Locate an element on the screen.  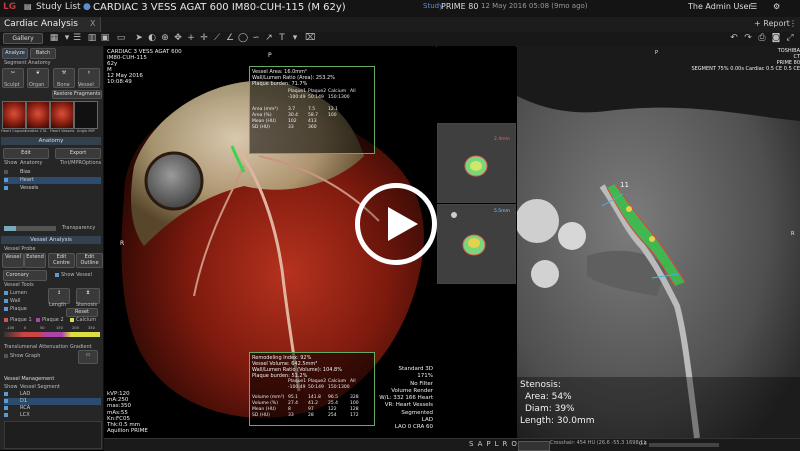
crosshair-icon: + is located at coordinates (191, 38).